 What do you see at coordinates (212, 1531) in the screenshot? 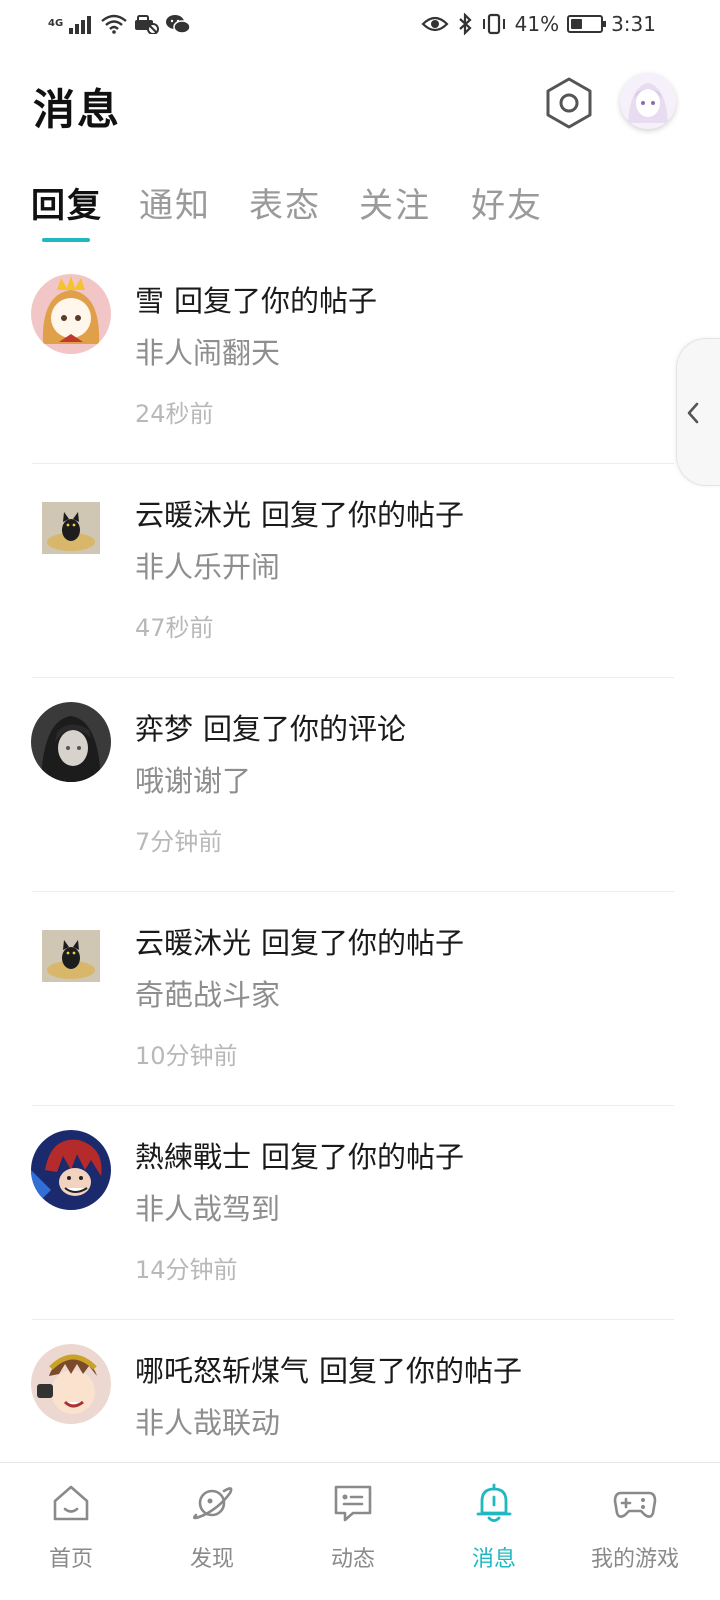
I see `nav-discover: 发现` at bounding box center [212, 1531].